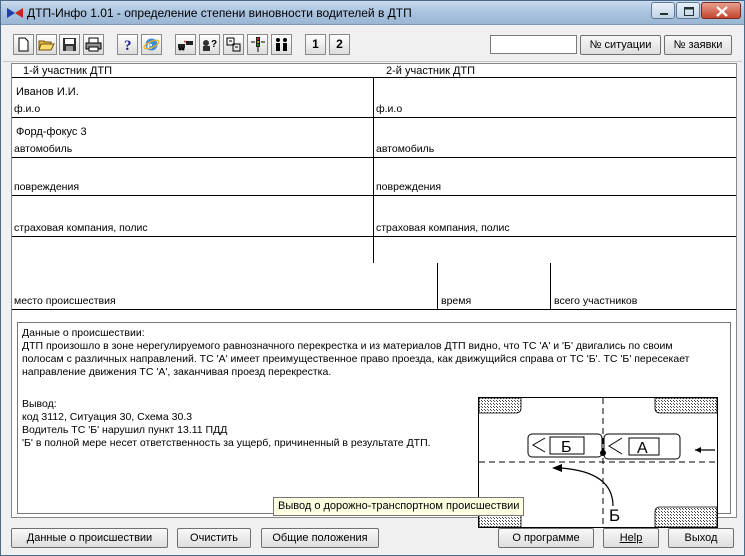  What do you see at coordinates (47, 187) in the screenshot?
I see `participant-1-damage-label: повреждения` at bounding box center [47, 187].